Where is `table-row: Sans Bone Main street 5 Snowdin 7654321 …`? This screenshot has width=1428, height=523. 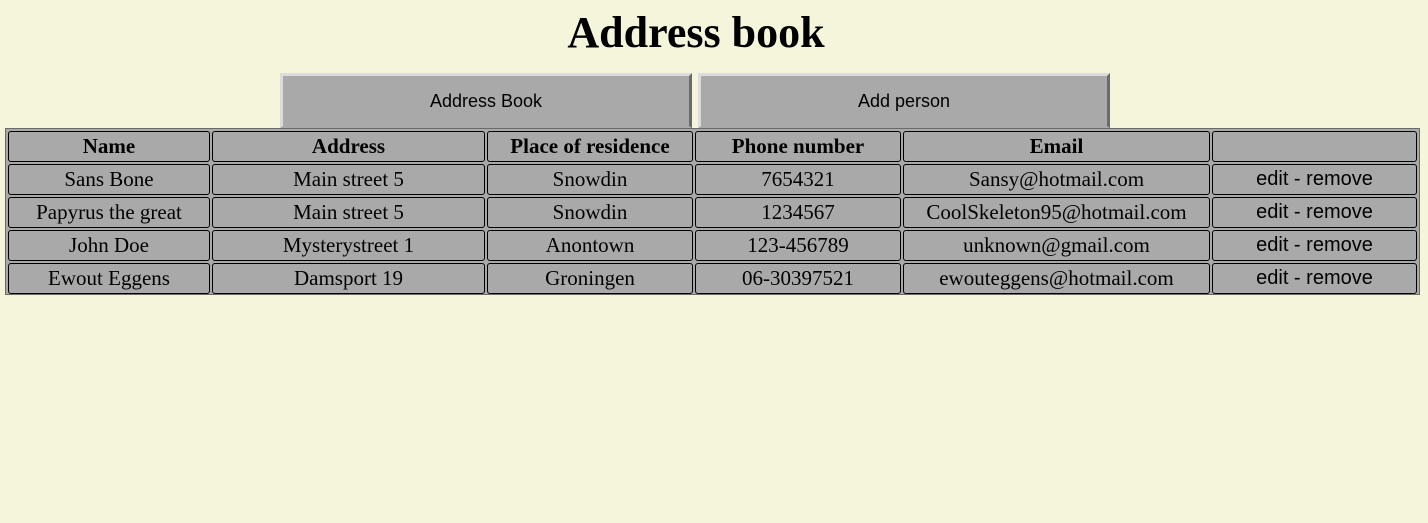
table-row: Sans Bone Main street 5 Snowdin 7654321 … is located at coordinates (712, 179).